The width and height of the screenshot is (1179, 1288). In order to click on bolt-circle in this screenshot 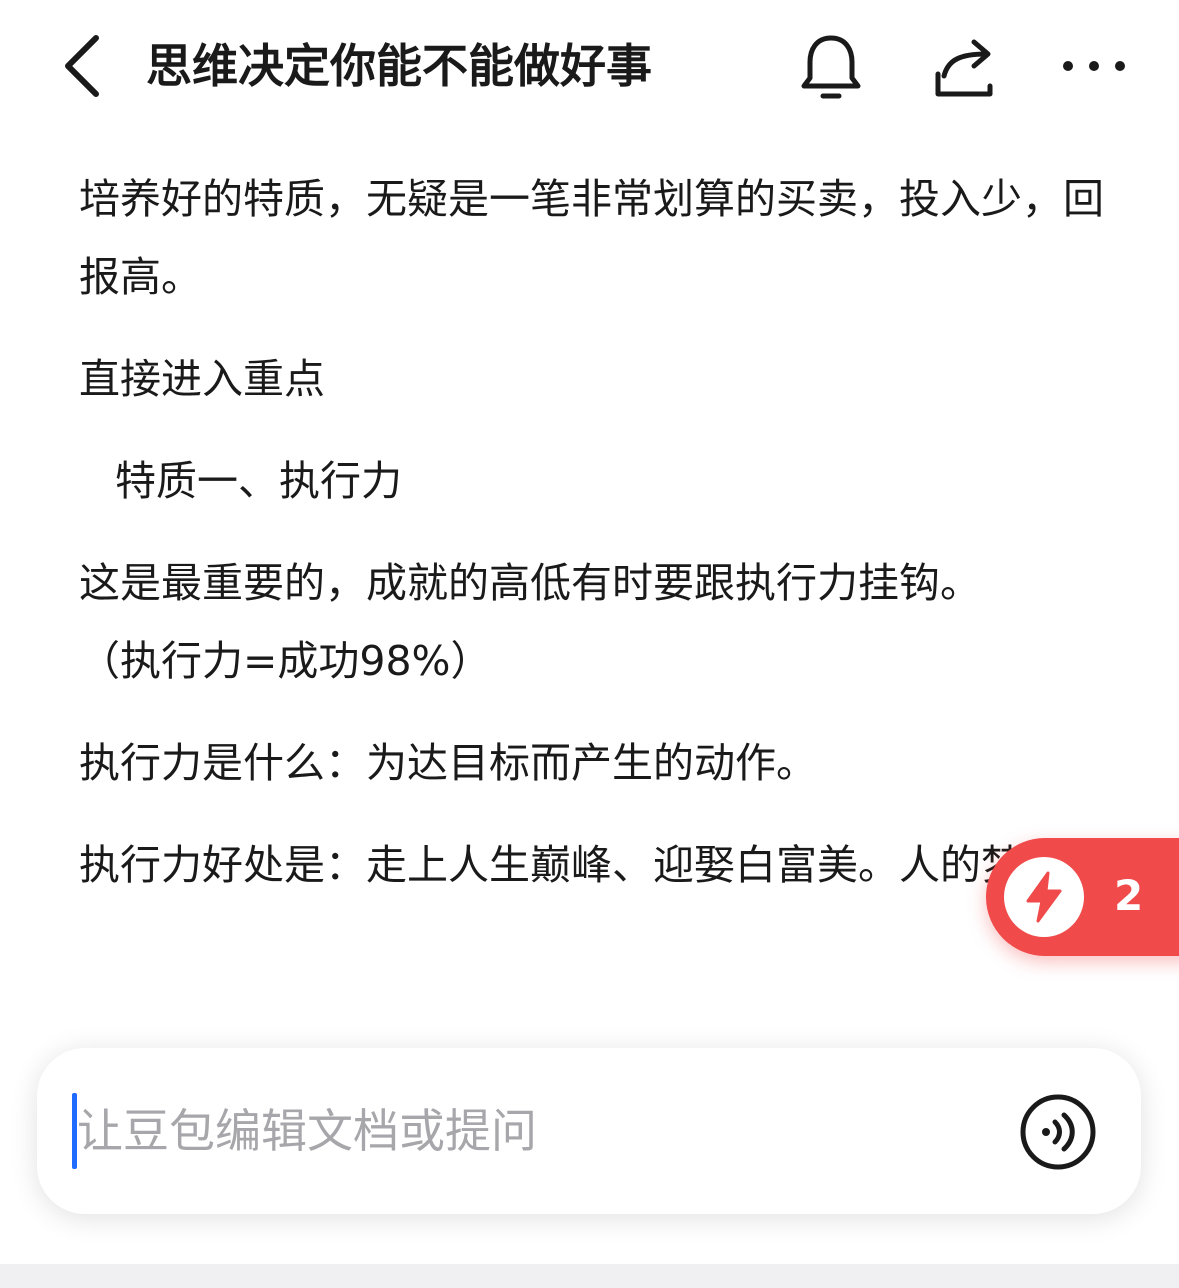, I will do `click(1044, 897)`.